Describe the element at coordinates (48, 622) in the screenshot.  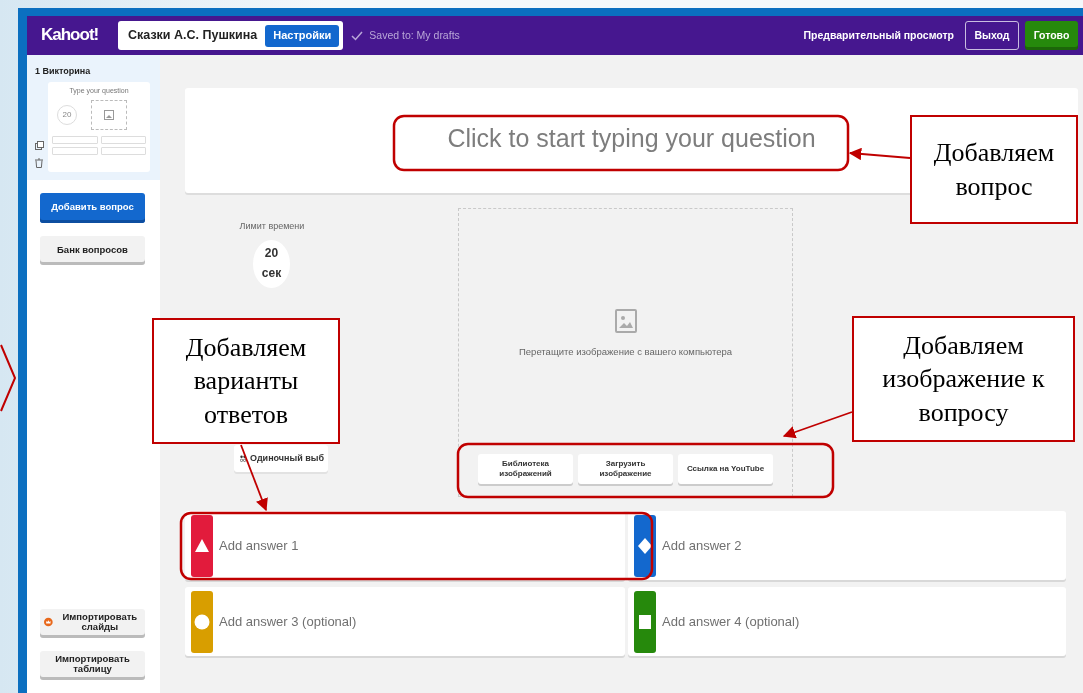
I see `crown-icon` at that location.